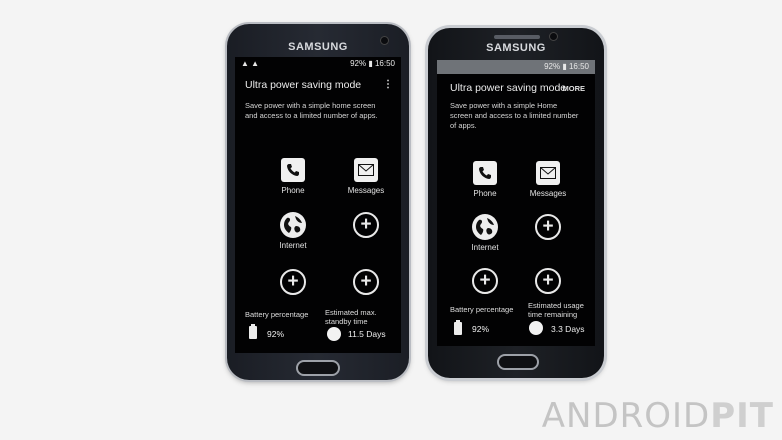  What do you see at coordinates (351, 317) in the screenshot?
I see `standby-time-label: Estimated max. standby time` at bounding box center [351, 317].